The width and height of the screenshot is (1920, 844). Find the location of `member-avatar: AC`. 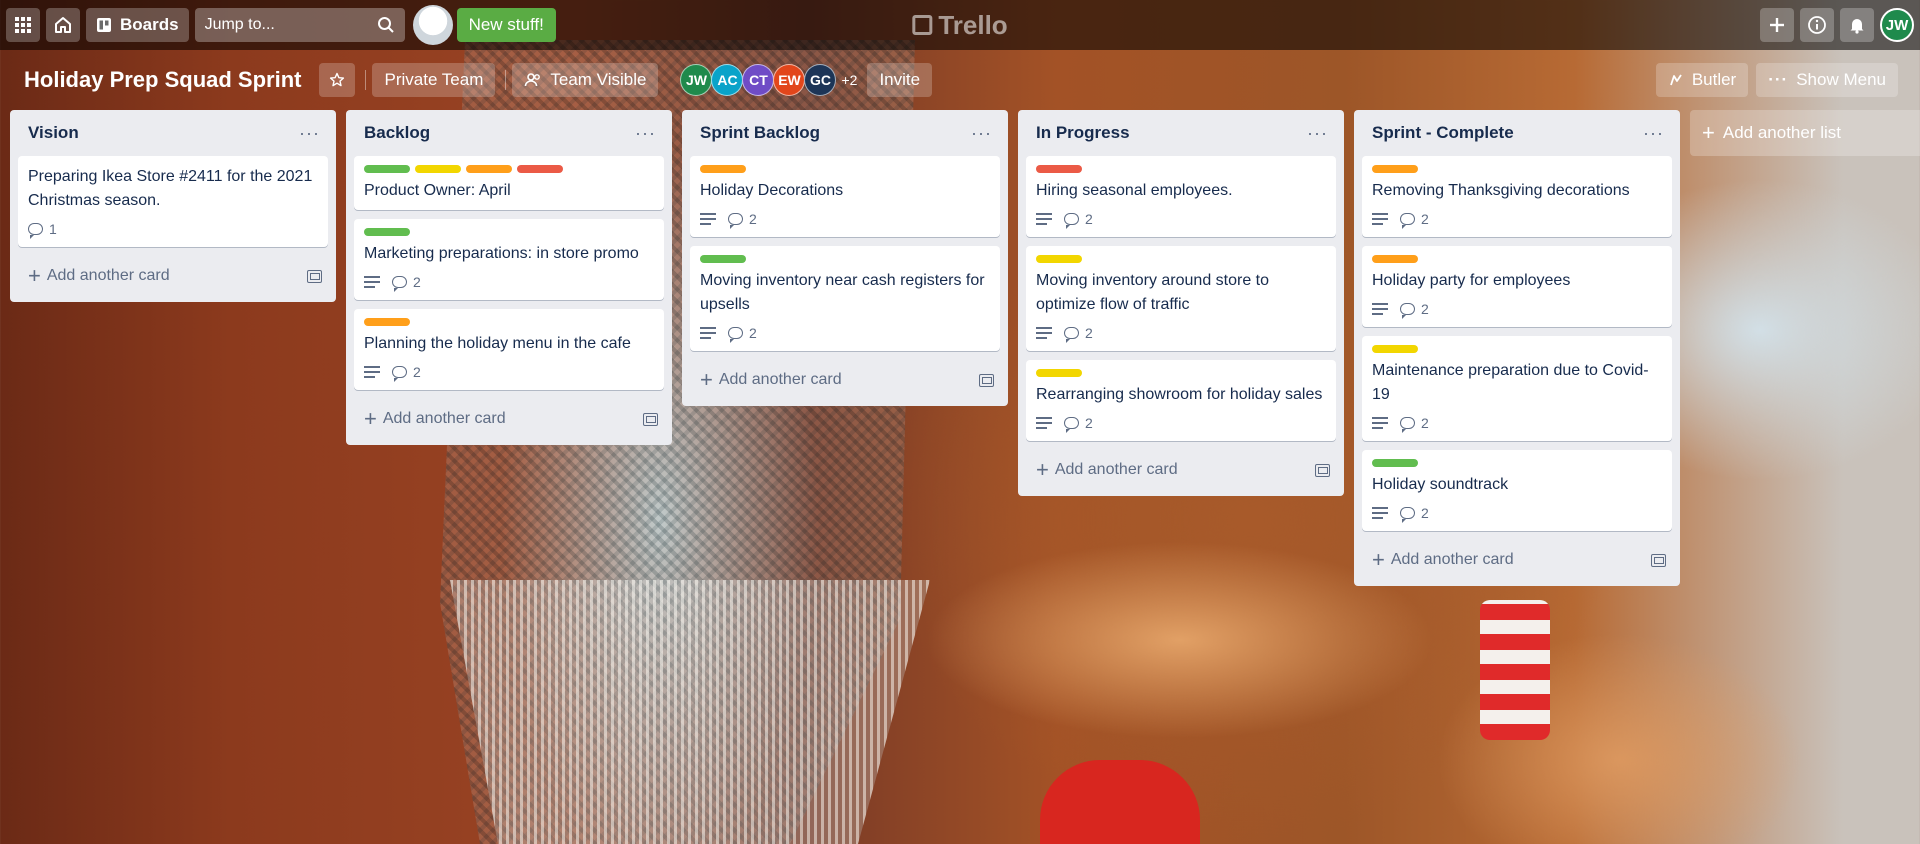

member-avatar: AC is located at coordinates (727, 80).